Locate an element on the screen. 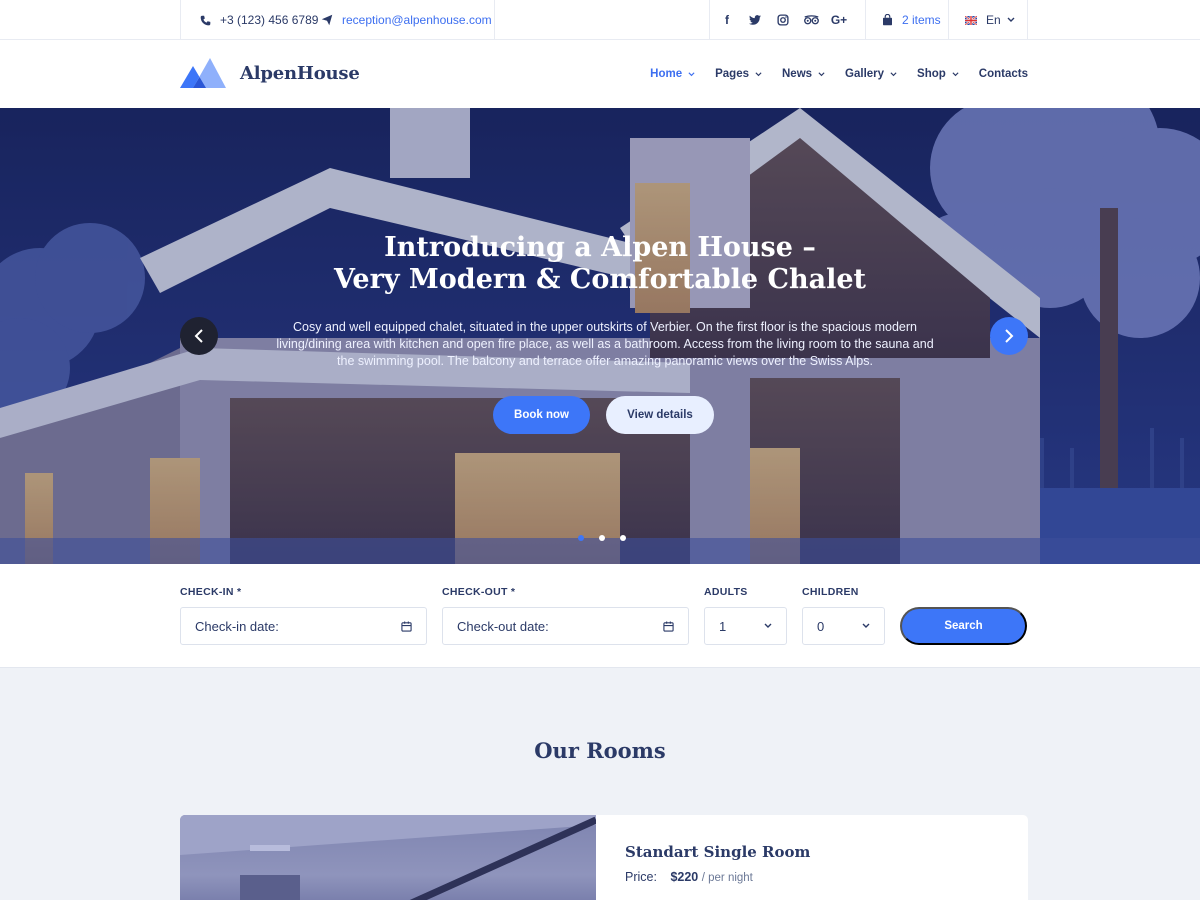 This screenshot has height=900, width=1200. language-switcher: En is located at coordinates (989, 20).